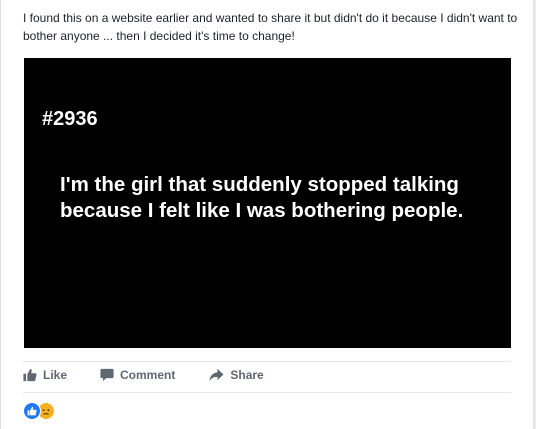 The width and height of the screenshot is (536, 429). I want to click on post-actions-bar: Like Comment Share, so click(143, 375).